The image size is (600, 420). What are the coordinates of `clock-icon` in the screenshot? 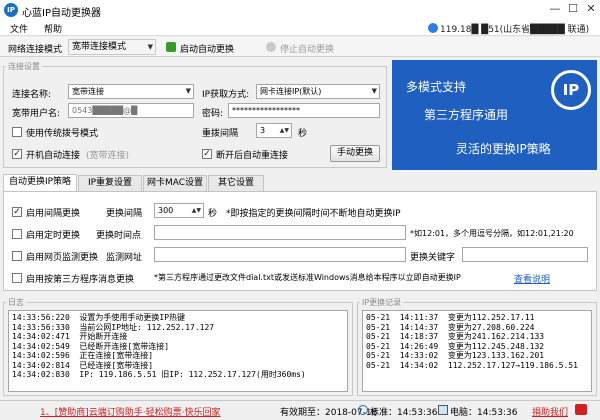 It's located at (363, 410).